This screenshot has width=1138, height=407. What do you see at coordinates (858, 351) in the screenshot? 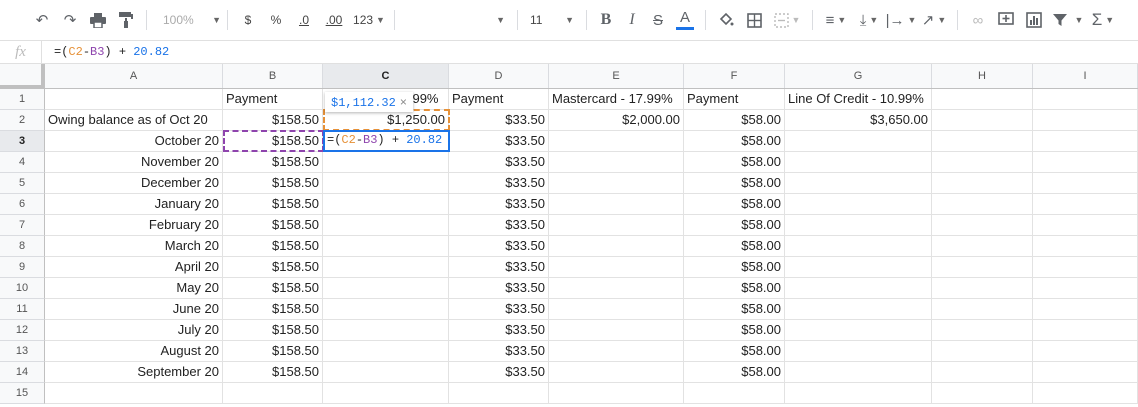
I see `cell-g13` at bounding box center [858, 351].